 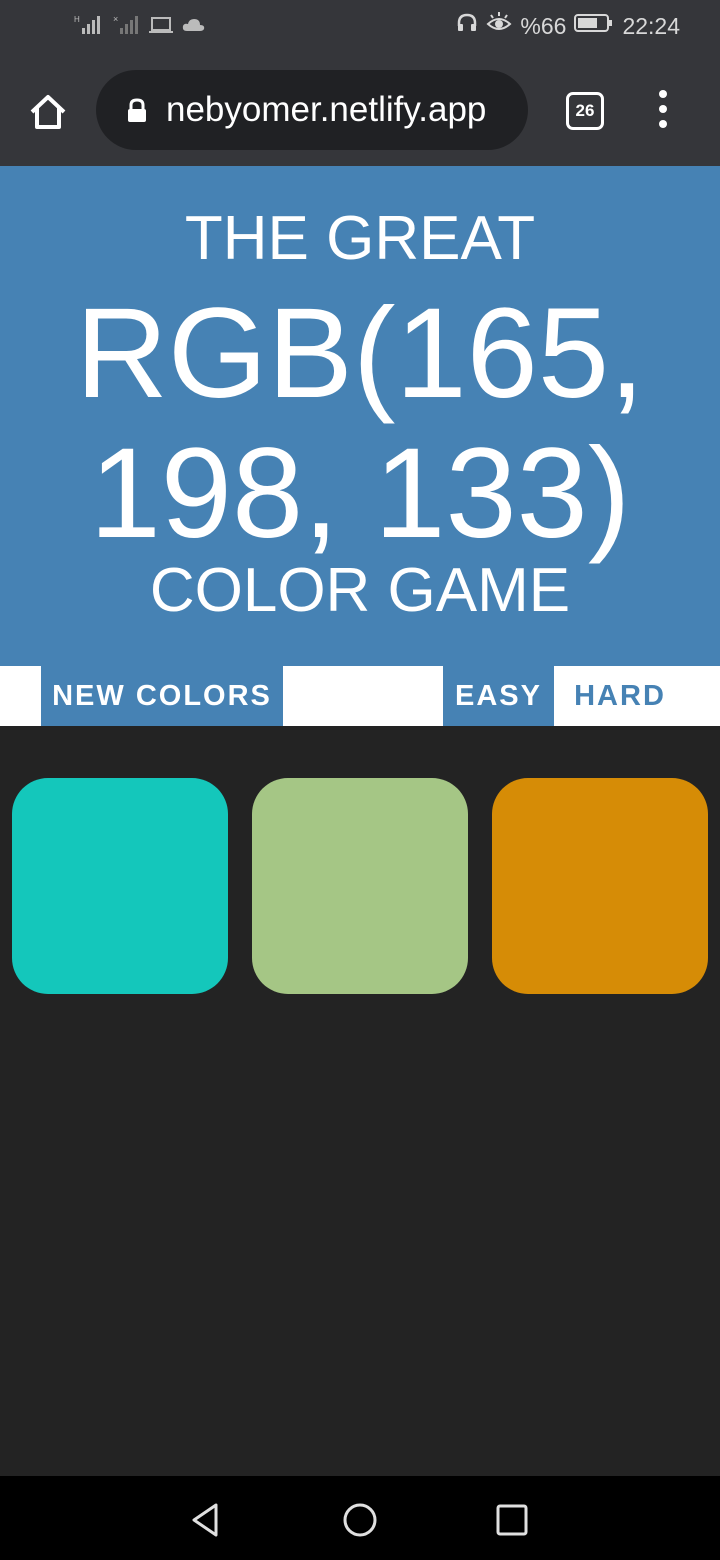 What do you see at coordinates (363, 696) in the screenshot?
I see `message-display` at bounding box center [363, 696].